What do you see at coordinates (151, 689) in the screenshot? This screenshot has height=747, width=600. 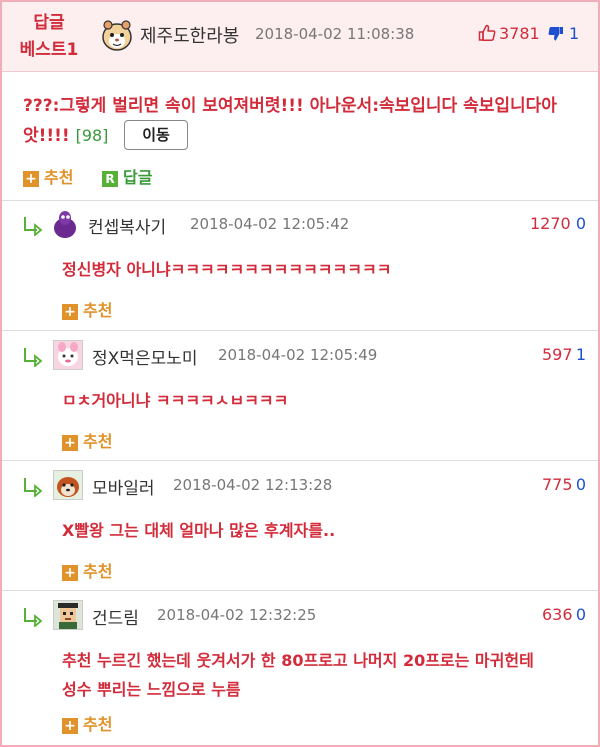 I see `reply-text-line-2: 성수 뿌리는 느낌으로 누름` at bounding box center [151, 689].